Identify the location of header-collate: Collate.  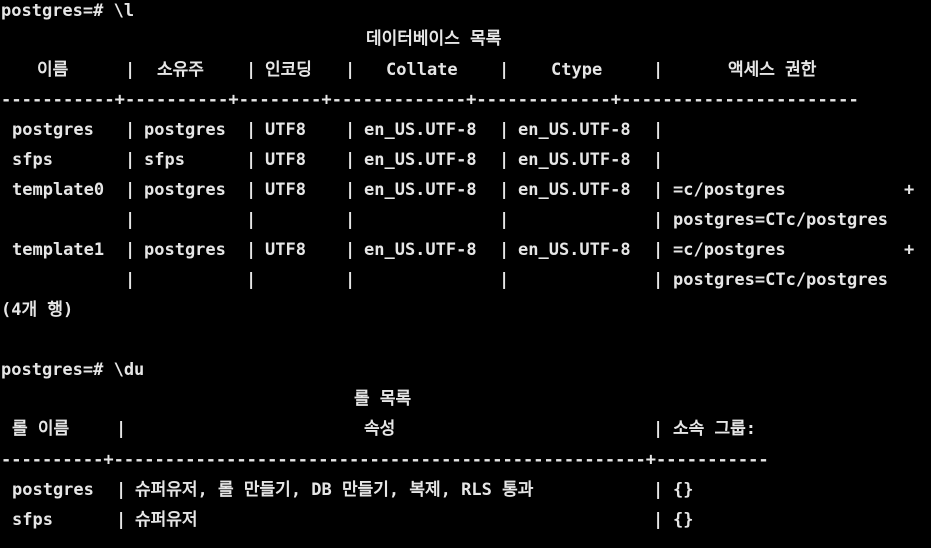
(422, 70).